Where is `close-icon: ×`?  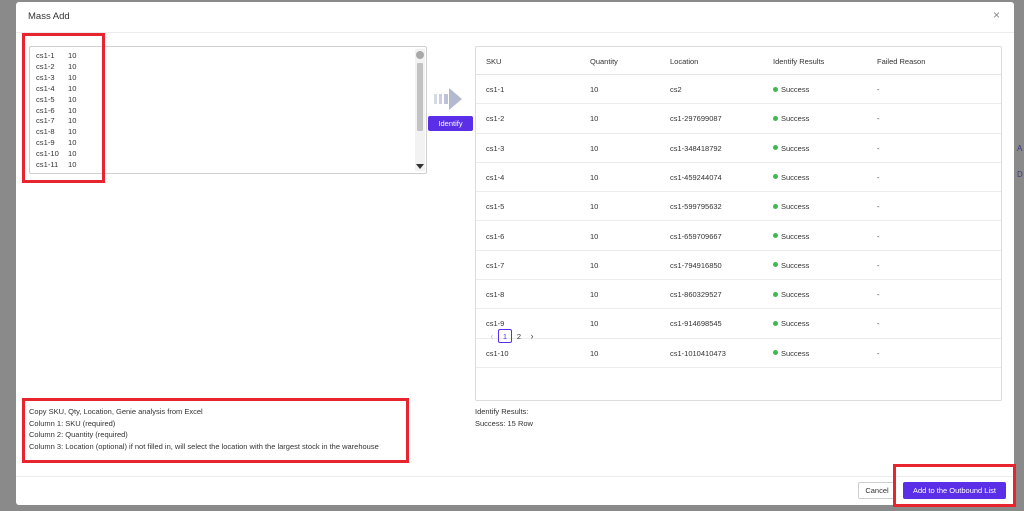
close-icon: × is located at coordinates (996, 15).